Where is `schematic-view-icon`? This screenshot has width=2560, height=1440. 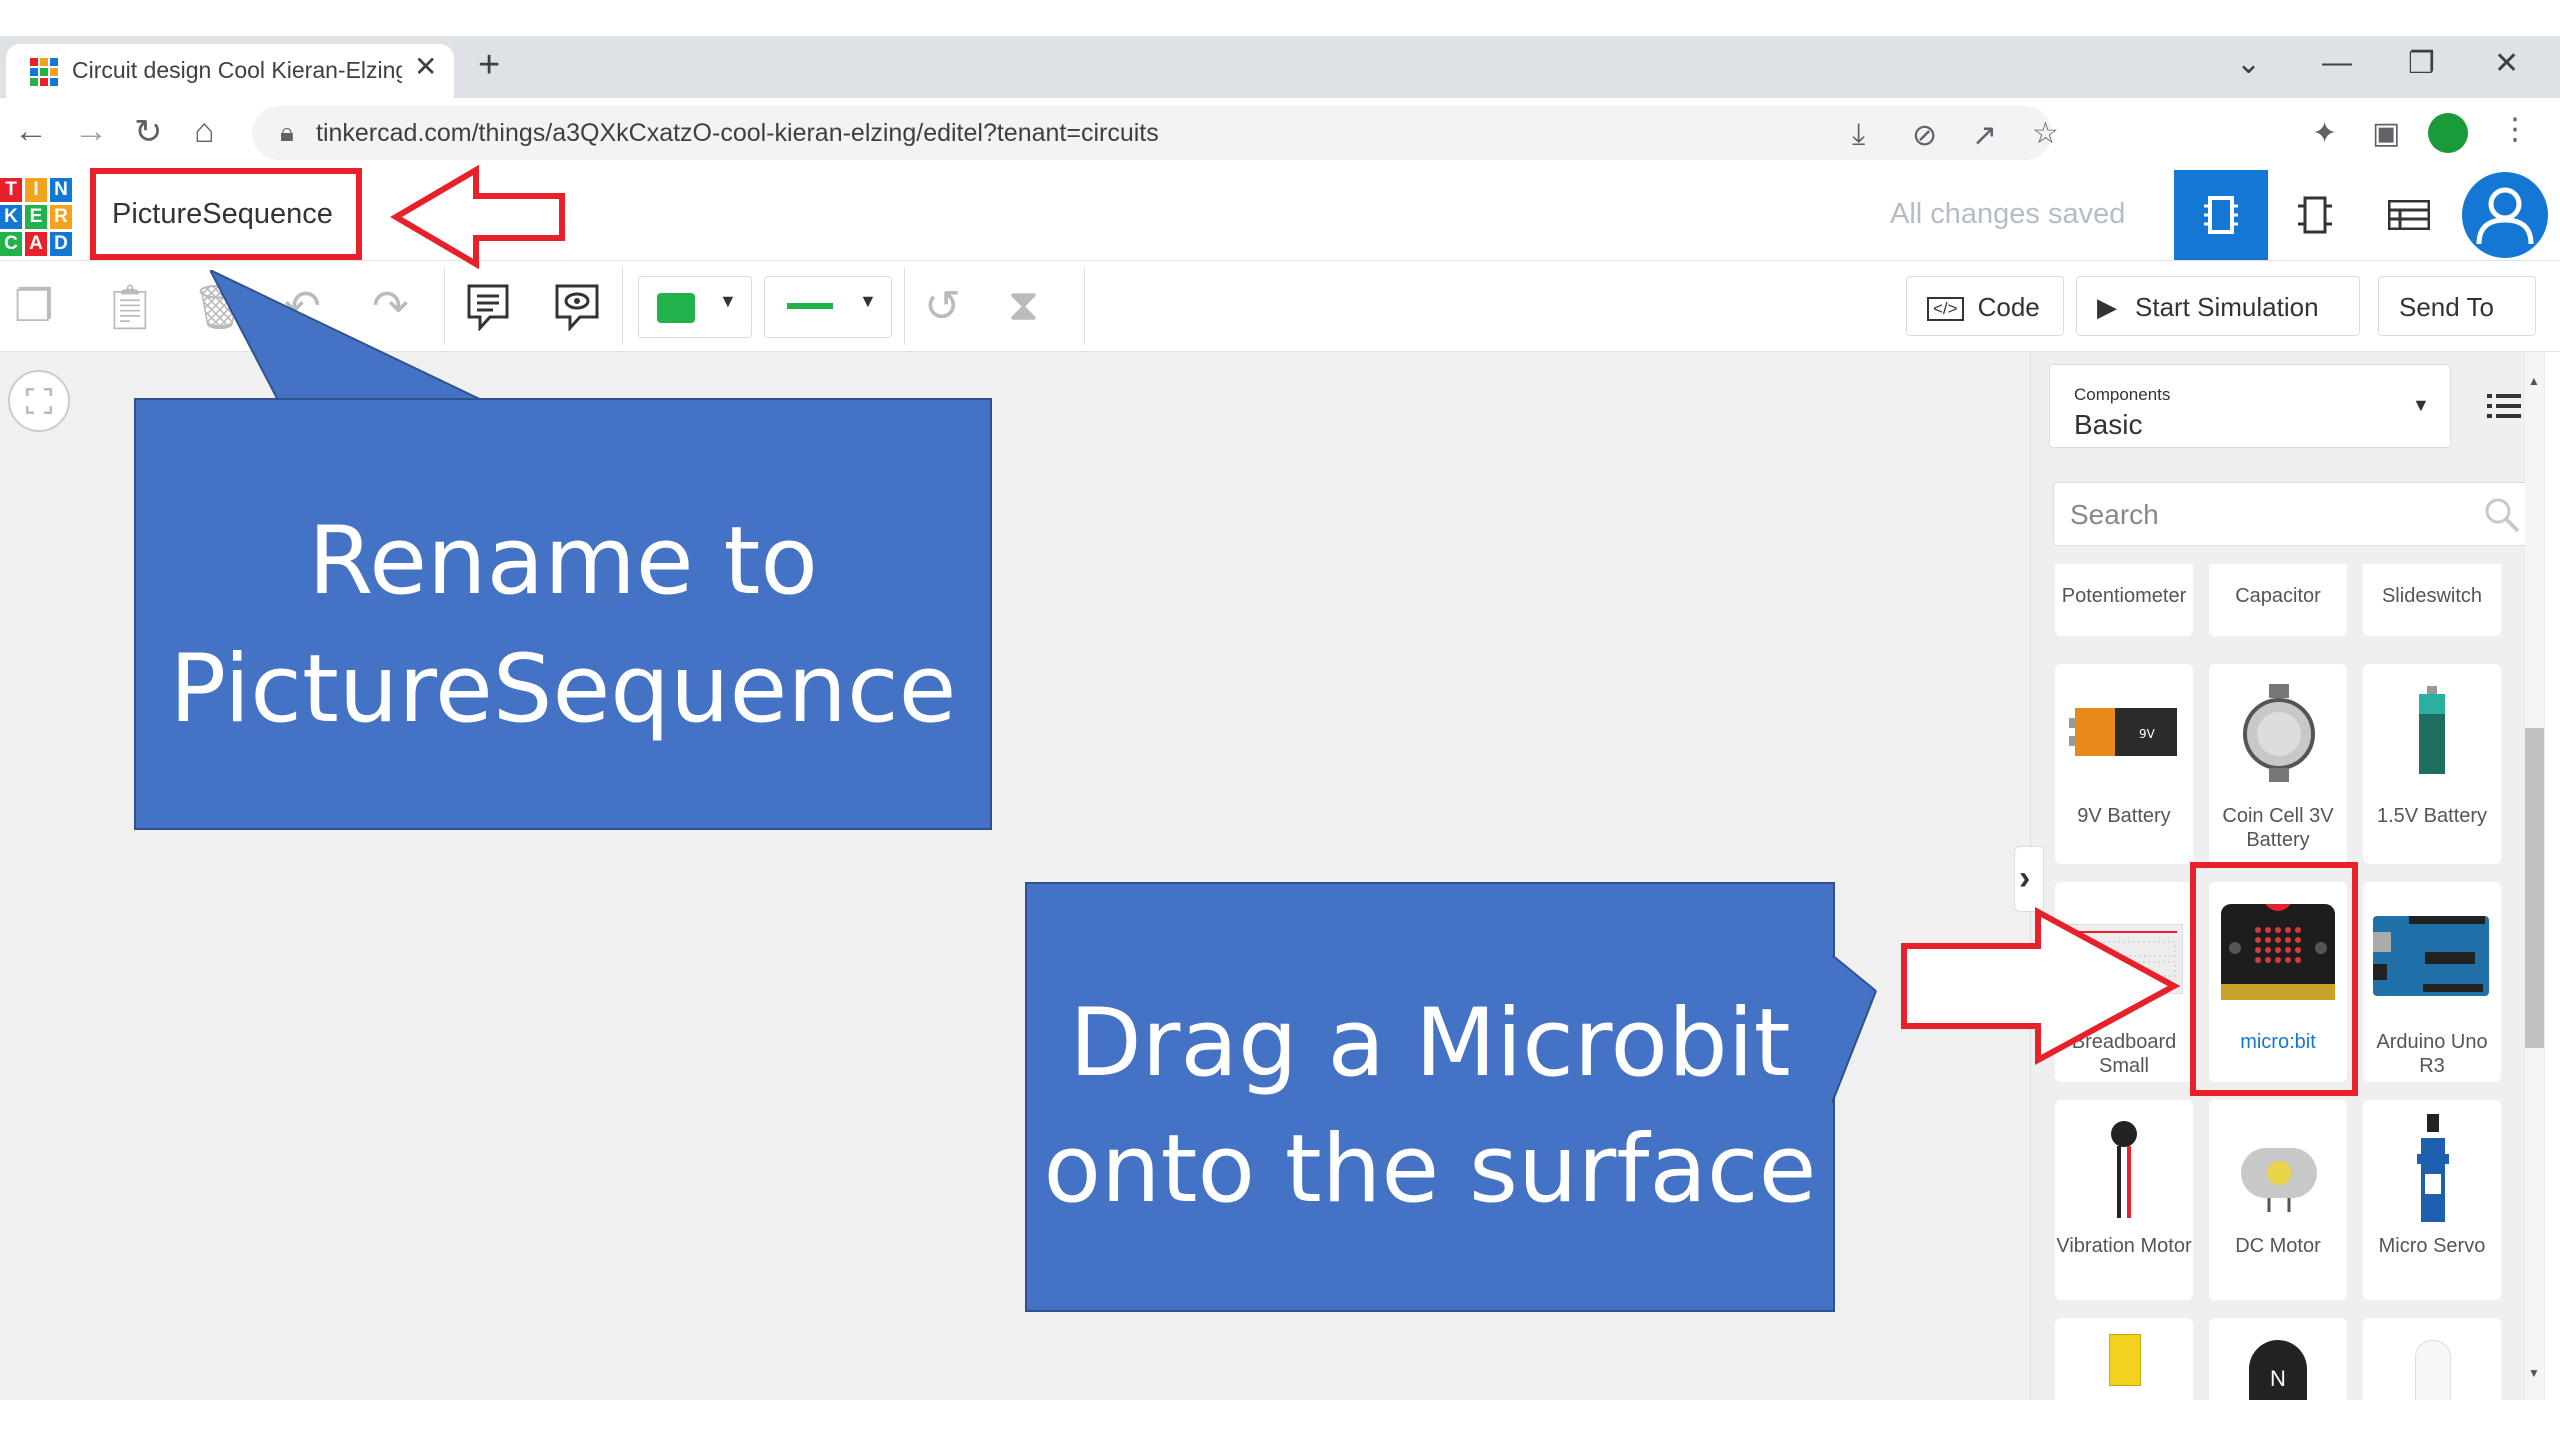 schematic-view-icon is located at coordinates (2315, 215).